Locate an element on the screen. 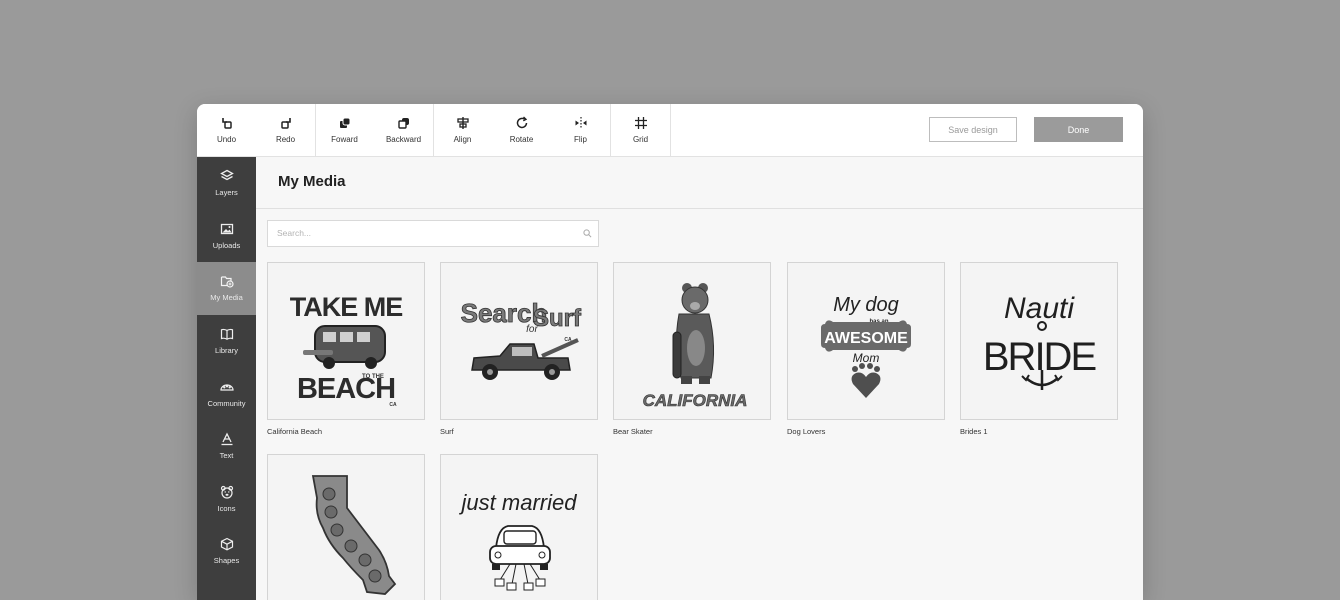 The width and height of the screenshot is (1340, 600). art-text: TAKE ME is located at coordinates (346, 307).